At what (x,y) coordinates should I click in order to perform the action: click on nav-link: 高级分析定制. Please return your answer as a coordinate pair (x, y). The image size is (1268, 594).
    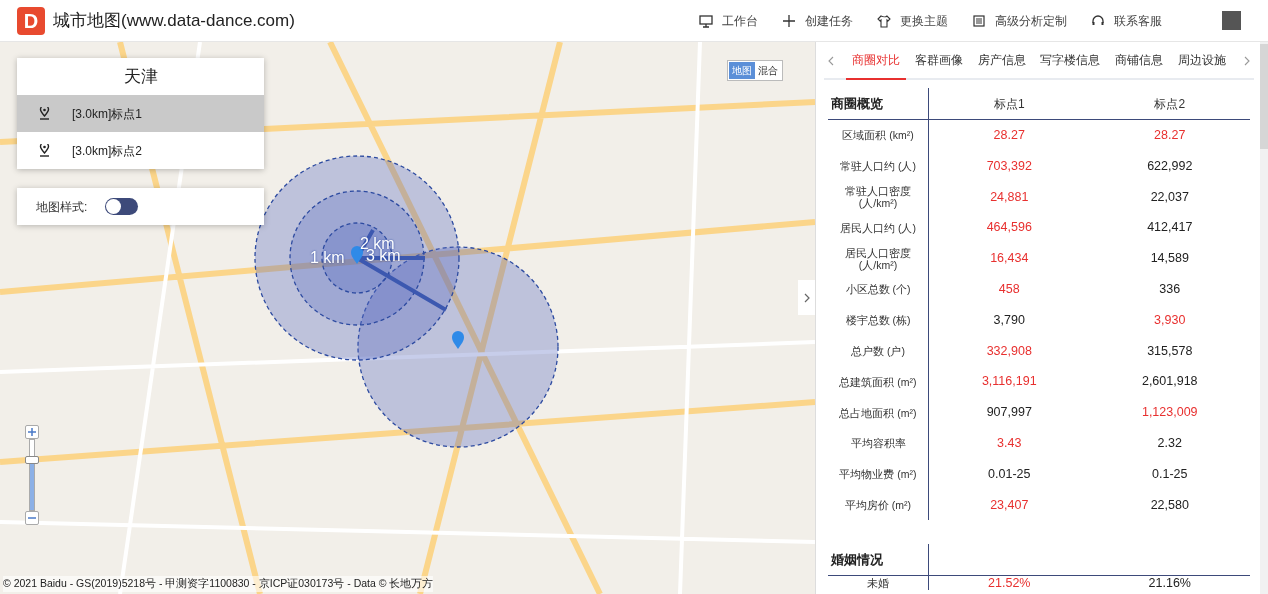
    Looking at the image, I should click on (1019, 20).